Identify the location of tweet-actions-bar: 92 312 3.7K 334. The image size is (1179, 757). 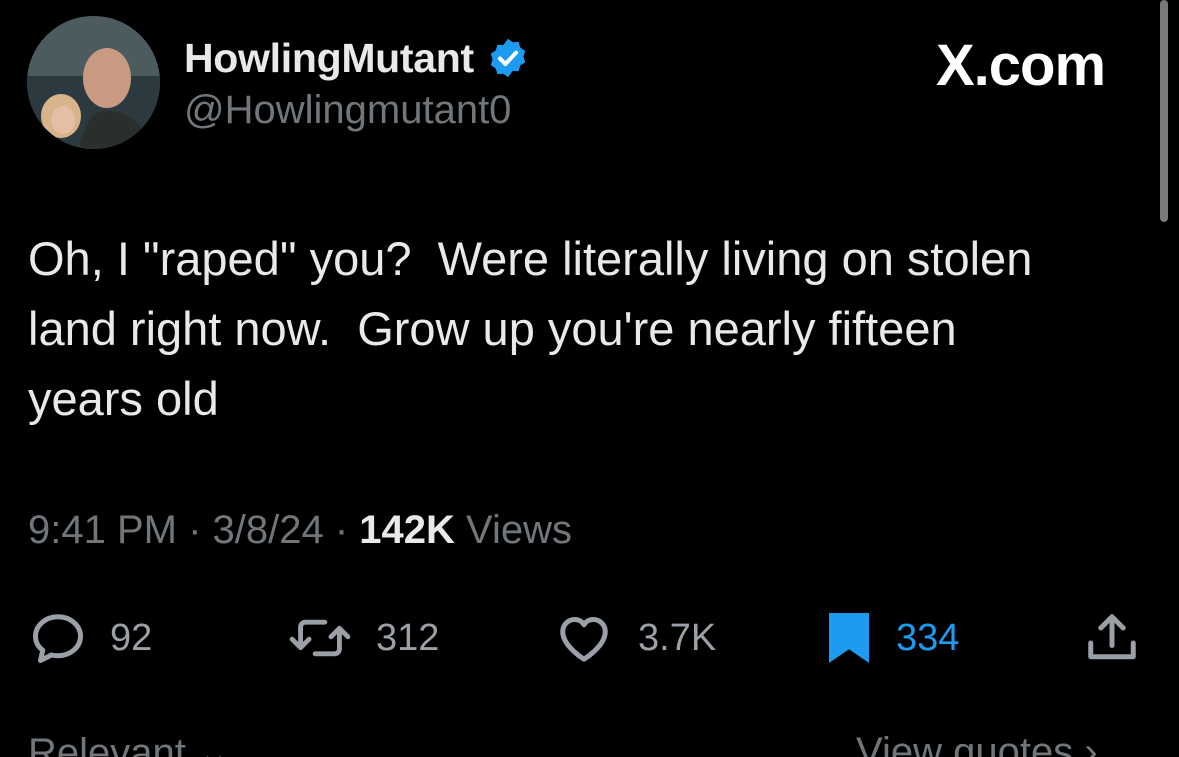
(589, 638).